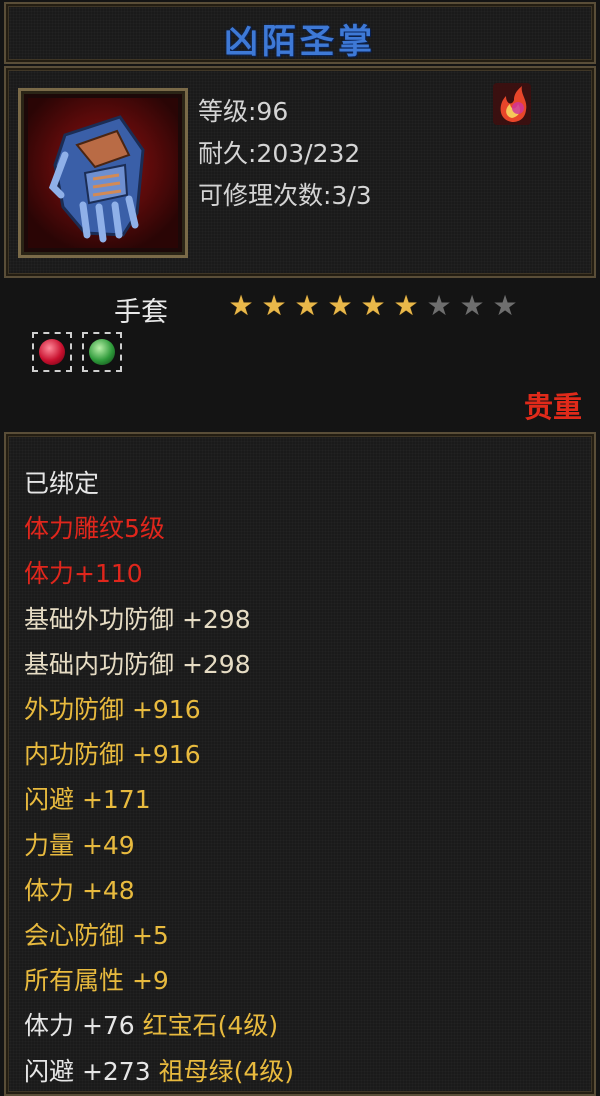 The width and height of the screenshot is (600, 1096). Describe the element at coordinates (96, 981) in the screenshot. I see `attribute-line: 所有属性 +9` at that location.